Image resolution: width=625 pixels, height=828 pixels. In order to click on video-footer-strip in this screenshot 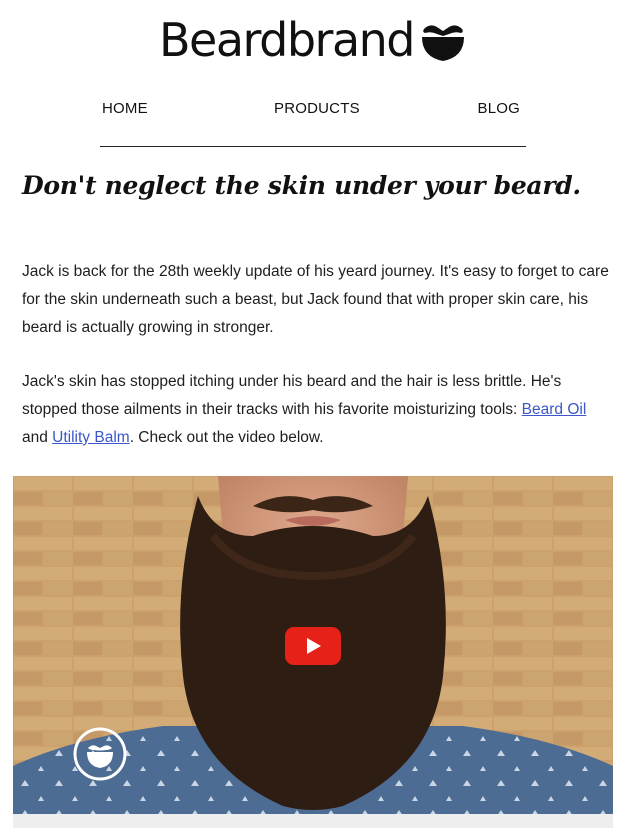, I will do `click(313, 821)`.